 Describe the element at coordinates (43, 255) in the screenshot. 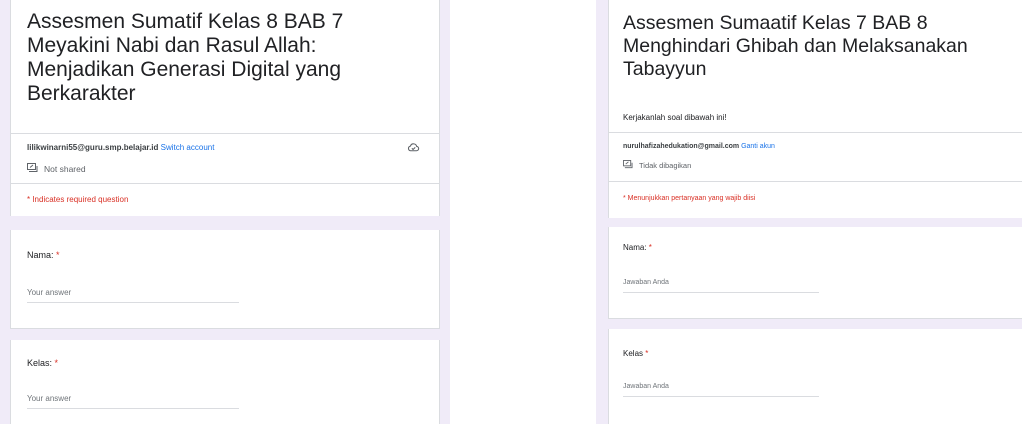

I see `left-question-label-nama: Nama: *` at that location.